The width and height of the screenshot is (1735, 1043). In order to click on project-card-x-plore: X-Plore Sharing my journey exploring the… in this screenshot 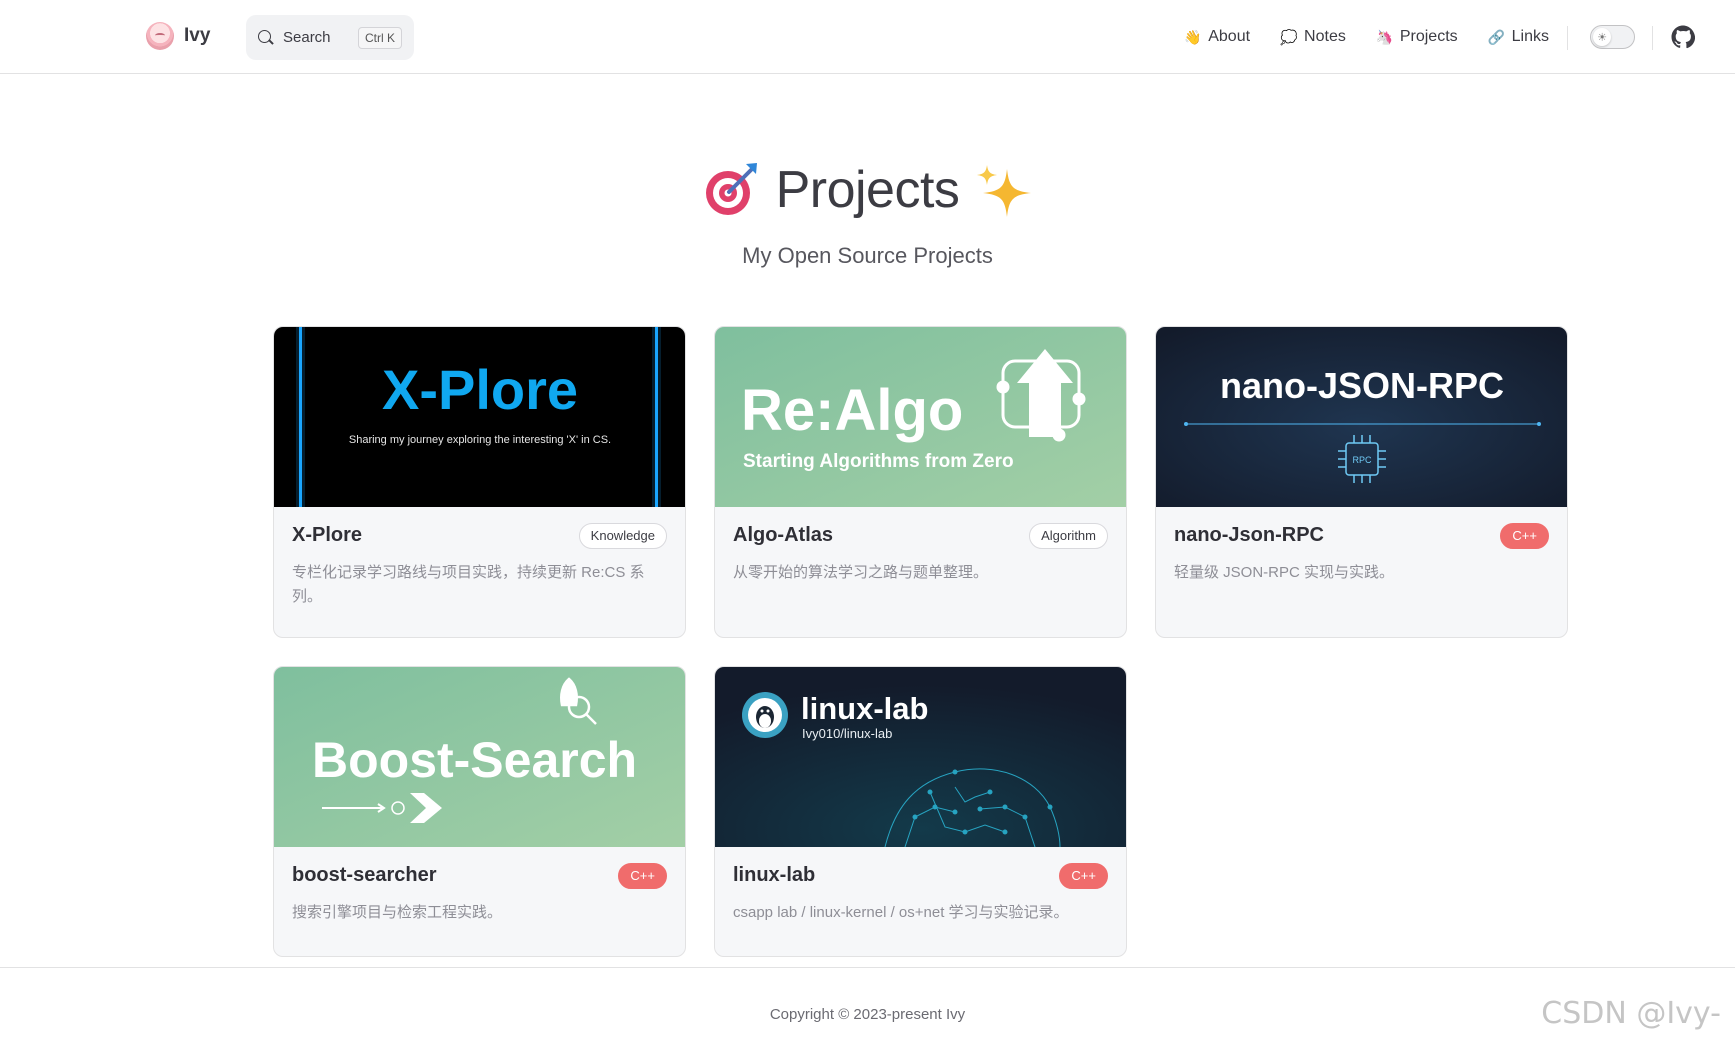, I will do `click(479, 482)`.